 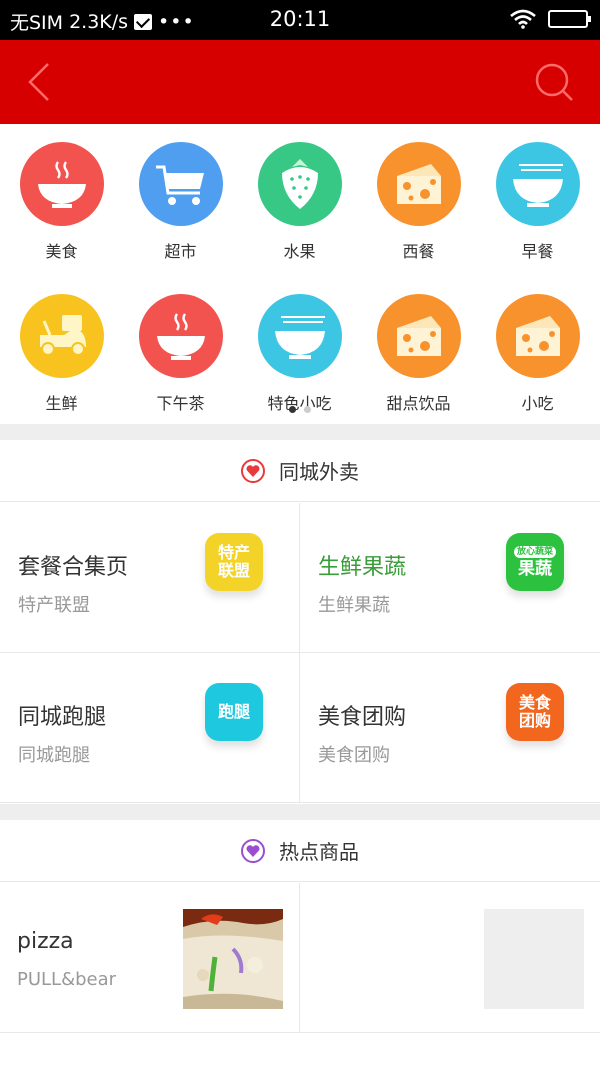 What do you see at coordinates (233, 959) in the screenshot?
I see `product-photo` at bounding box center [233, 959].